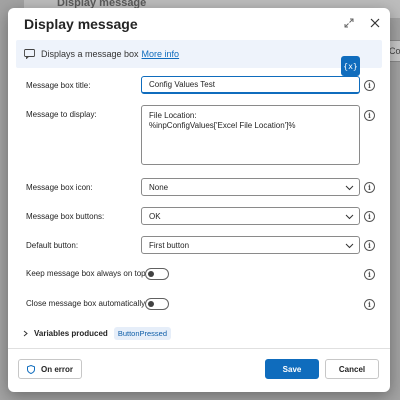 The image size is (400, 400). I want to click on title-info-icon: i, so click(369, 85).